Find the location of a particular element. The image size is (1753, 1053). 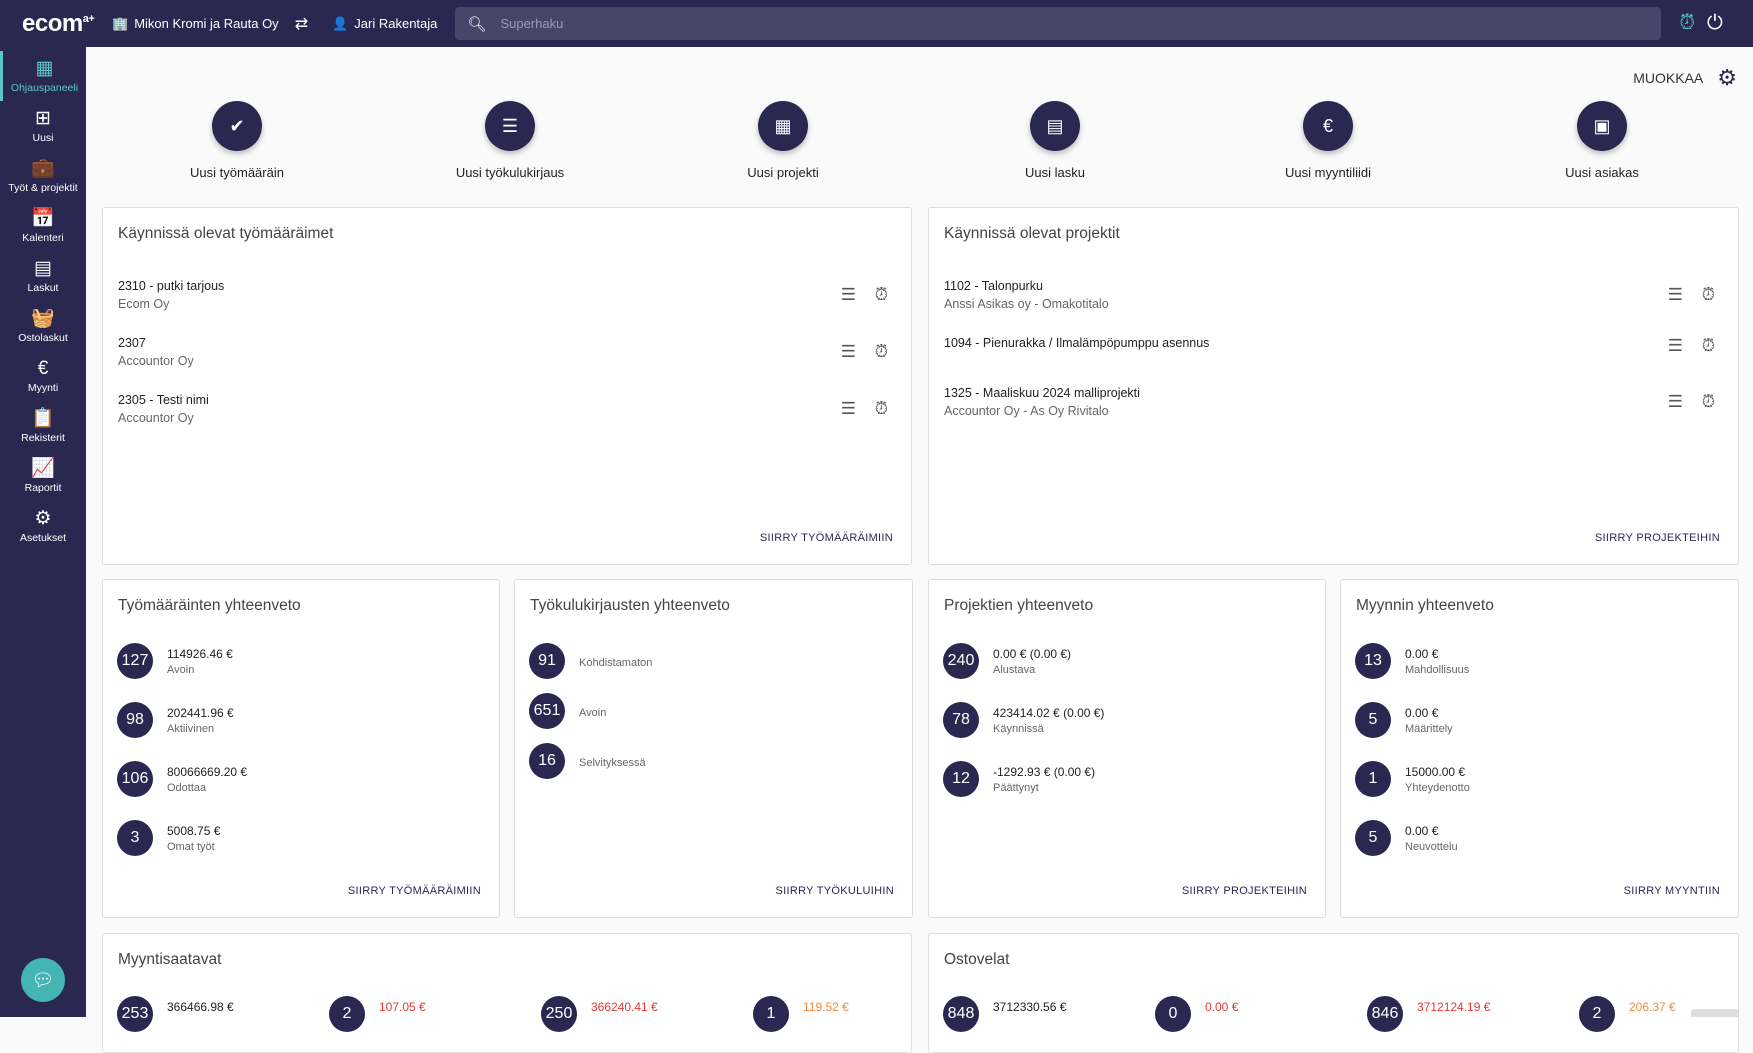

stat-label: Alustava is located at coordinates (1014, 669).